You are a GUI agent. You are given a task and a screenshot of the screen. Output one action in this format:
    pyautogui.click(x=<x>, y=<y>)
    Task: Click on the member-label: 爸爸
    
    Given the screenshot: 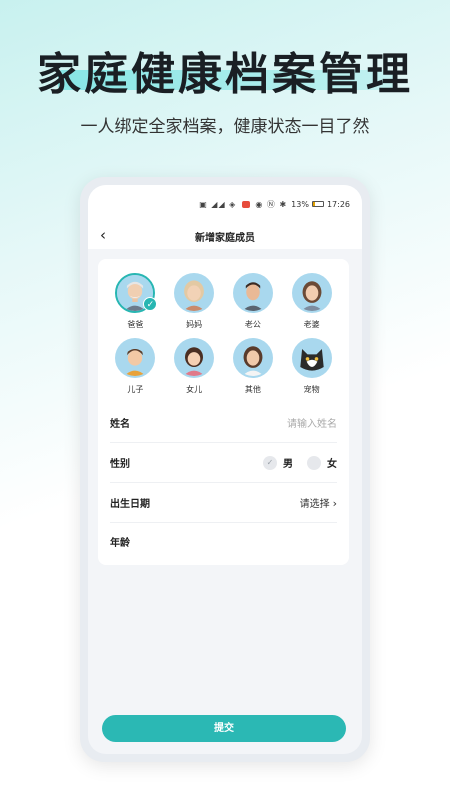 What is the action you would take?
    pyautogui.click(x=135, y=324)
    